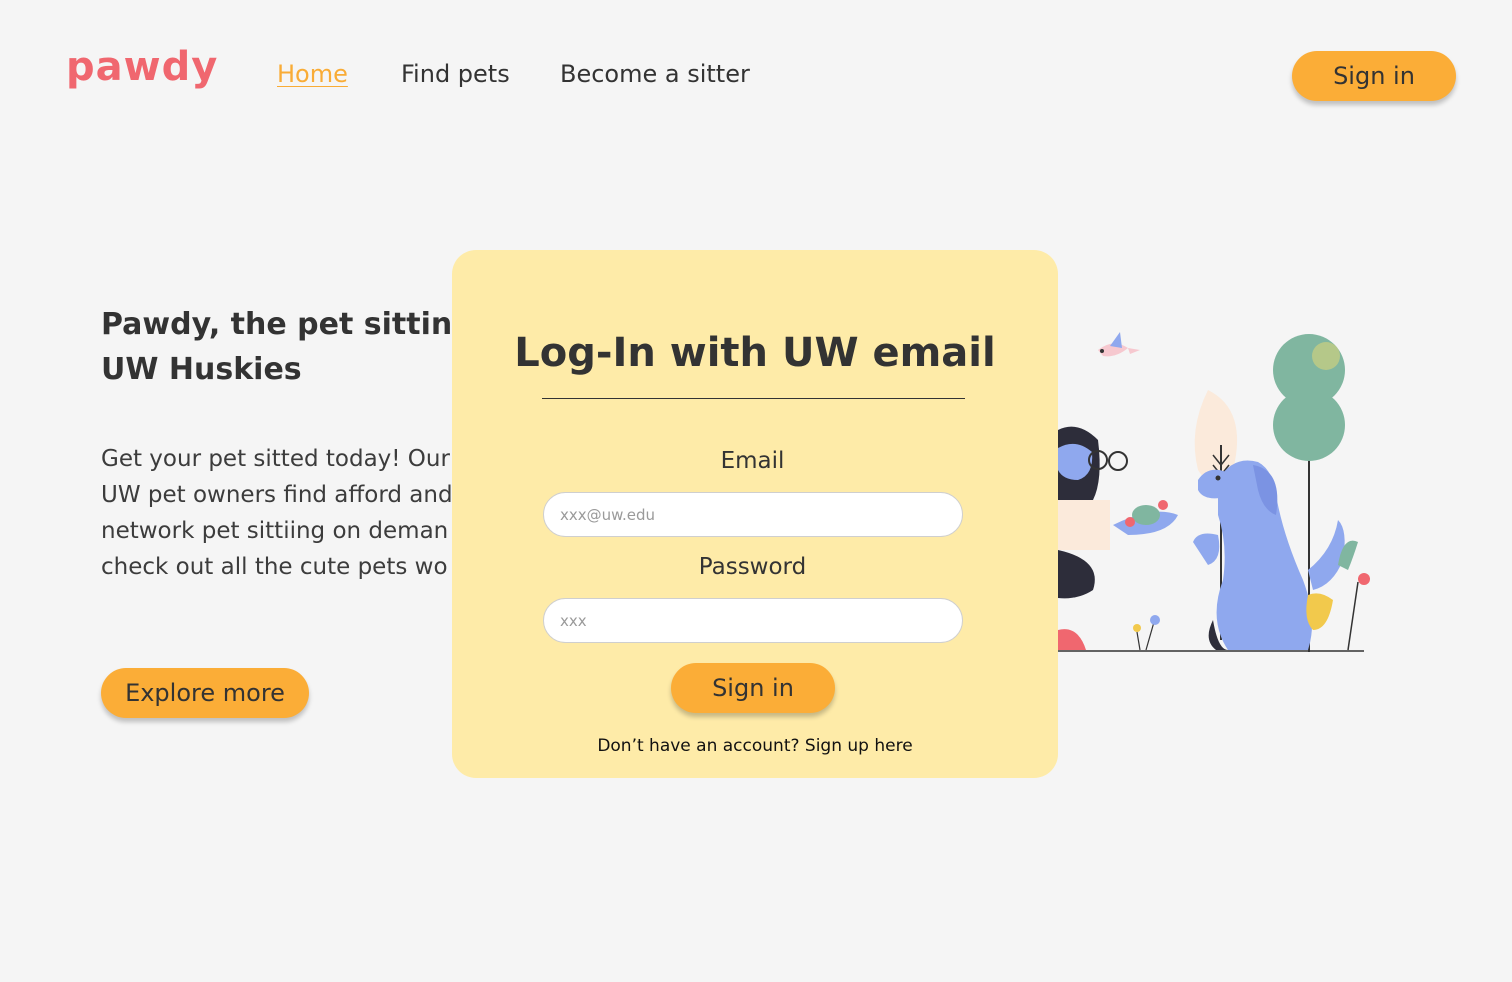 This screenshot has width=1512, height=982. What do you see at coordinates (205, 693) in the screenshot?
I see `explore-more-button: Explore more` at bounding box center [205, 693].